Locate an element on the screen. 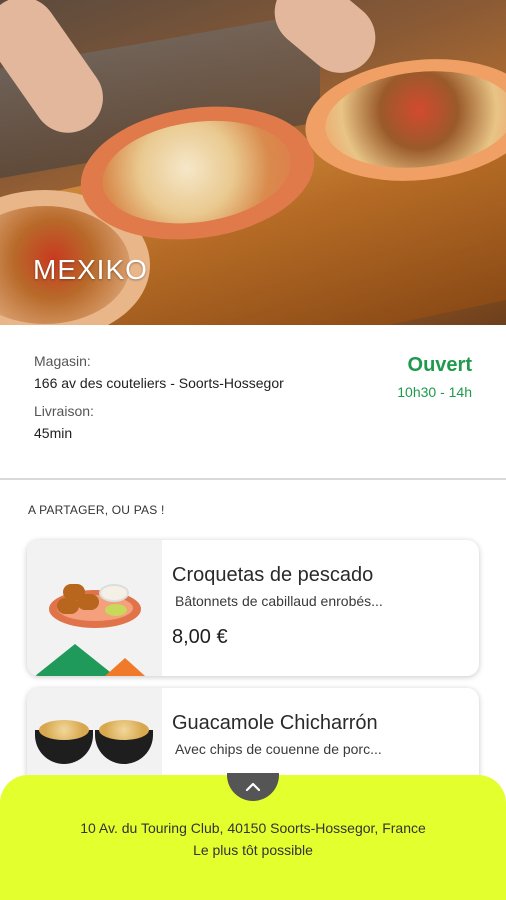 Image resolution: width=506 pixels, height=900 pixels. delivery-timing: Le plus tôt possible is located at coordinates (253, 850).